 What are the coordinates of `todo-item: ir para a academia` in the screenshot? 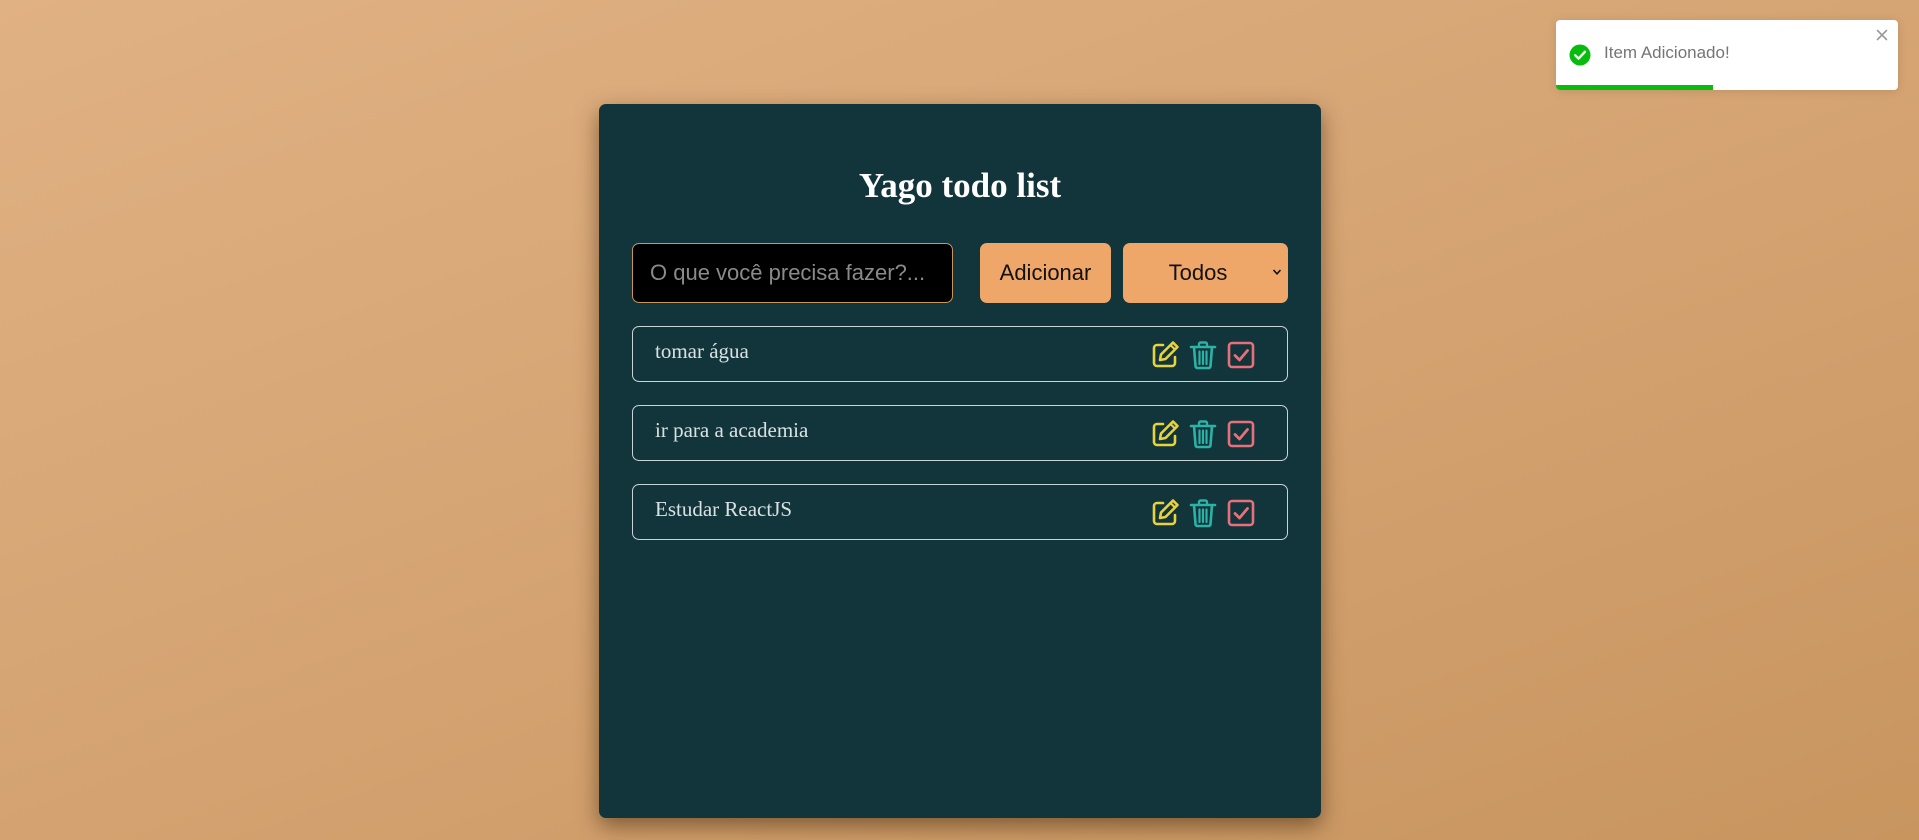 It's located at (960, 433).